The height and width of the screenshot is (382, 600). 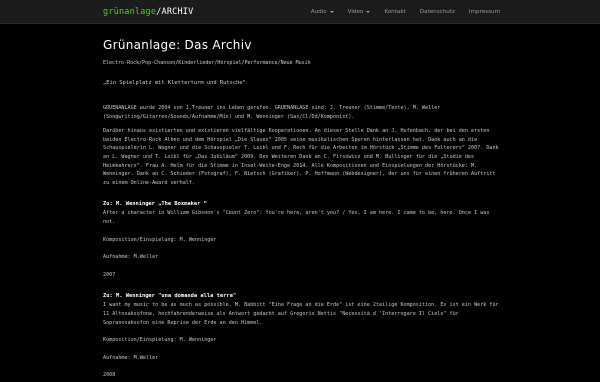 I want to click on year-label: 2008, so click(x=109, y=375).